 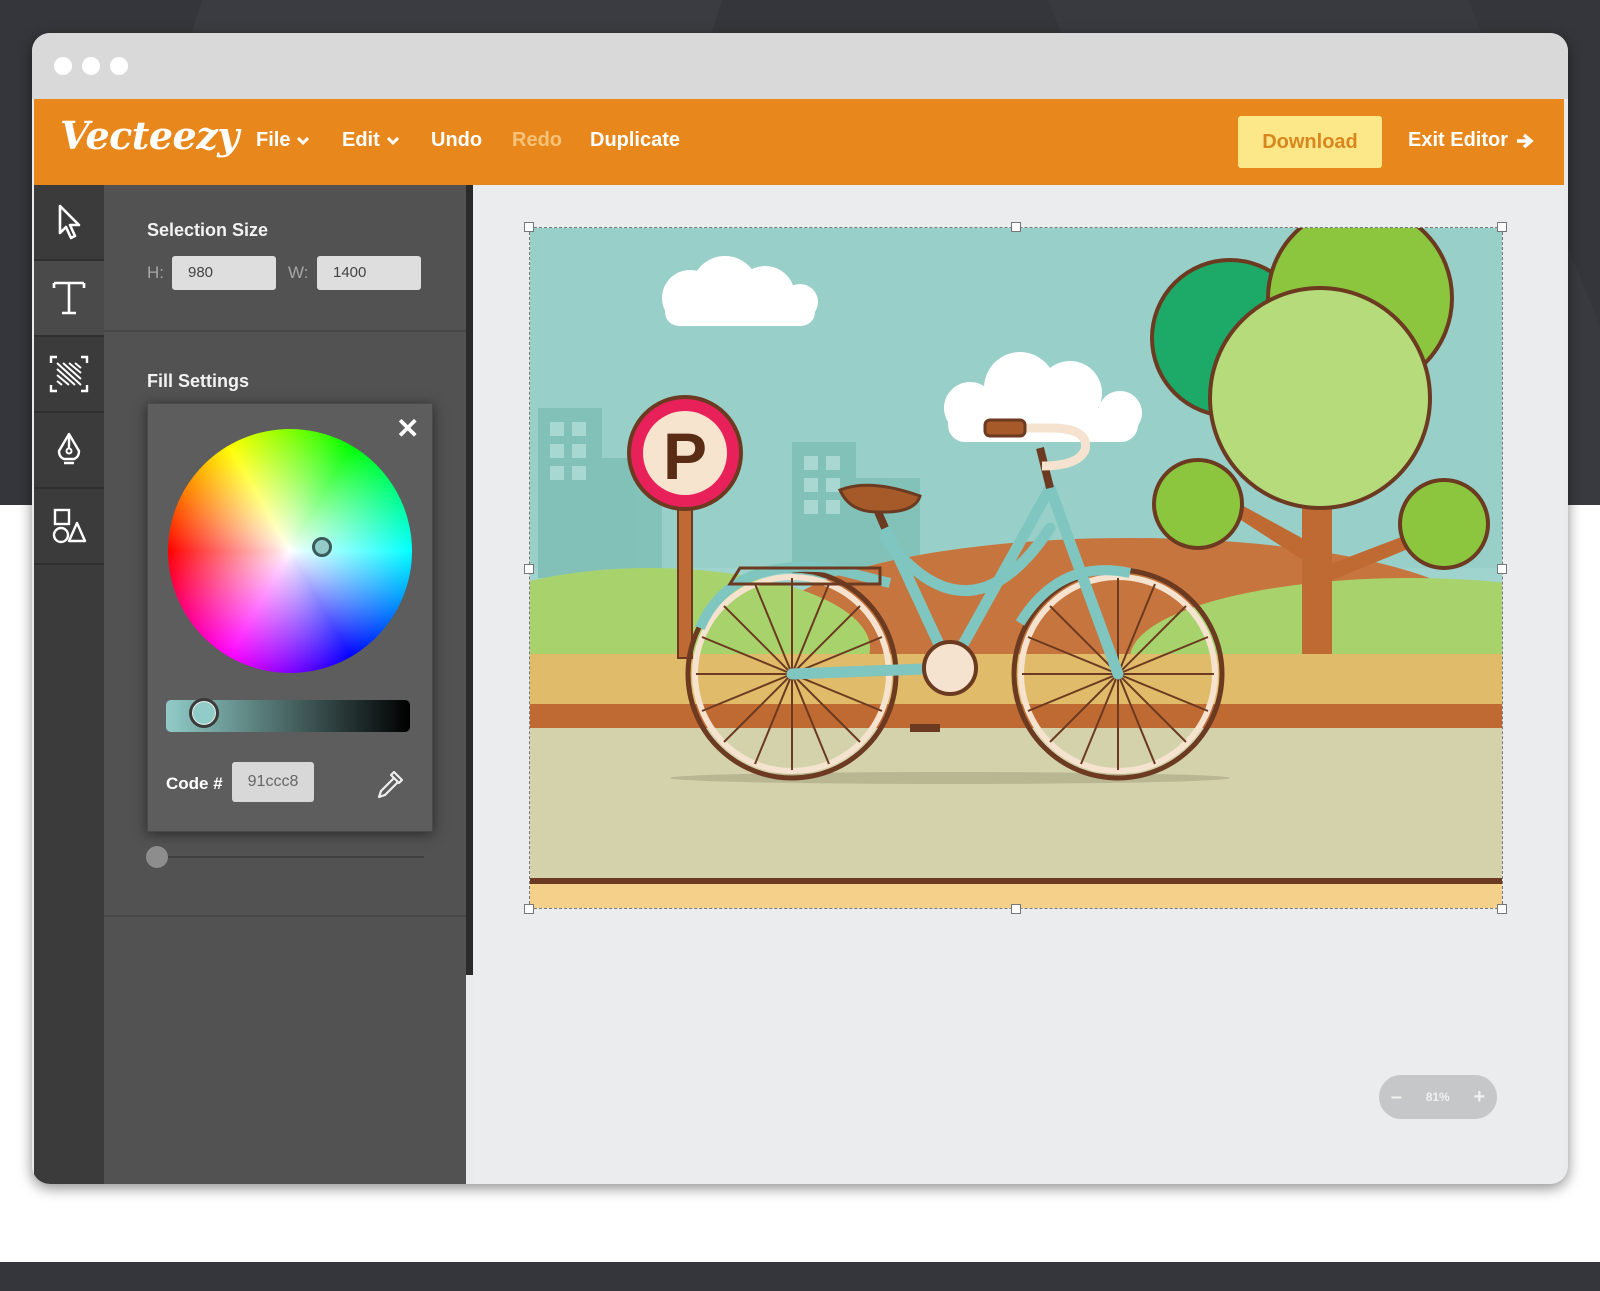 I want to click on text-tool, so click(x=69, y=298).